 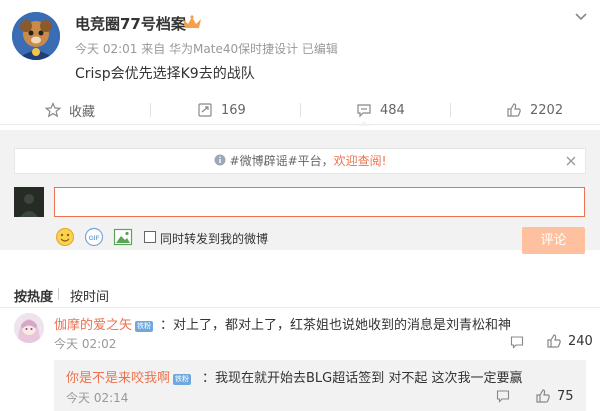 What do you see at coordinates (364, 123) in the screenshot?
I see `active-tab-indicator` at bounding box center [364, 123].